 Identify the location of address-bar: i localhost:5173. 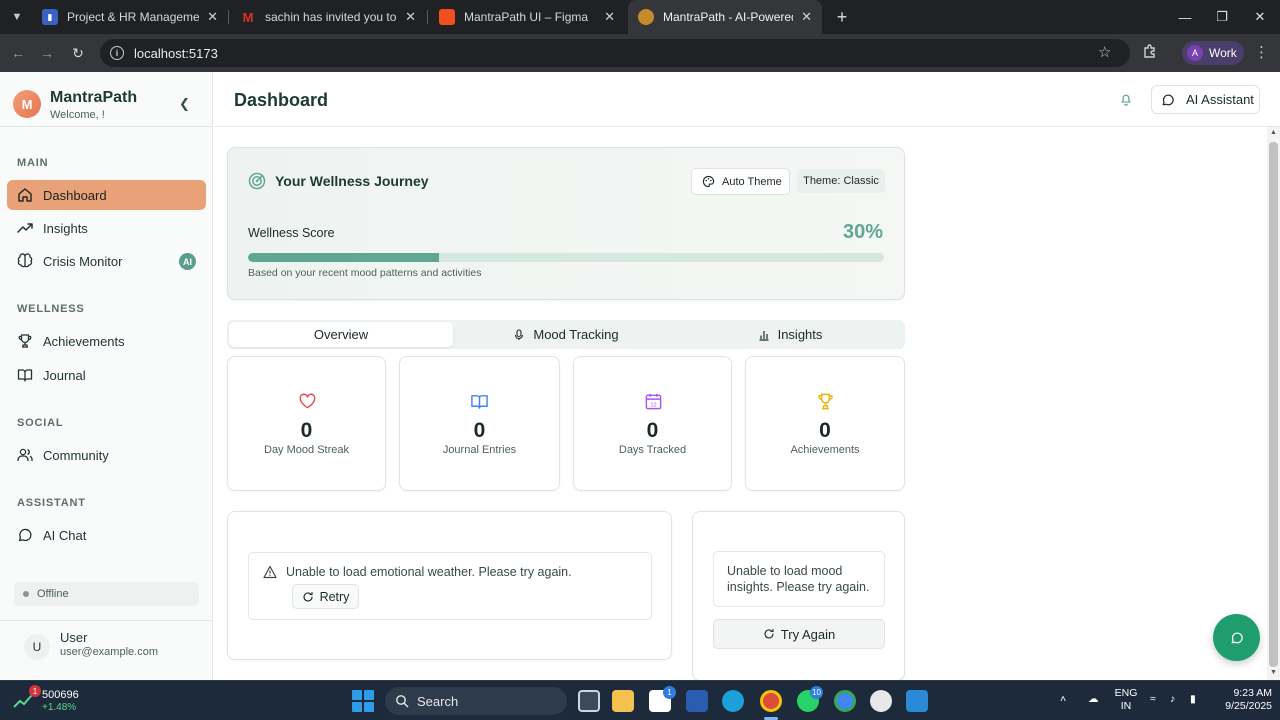
(615, 53).